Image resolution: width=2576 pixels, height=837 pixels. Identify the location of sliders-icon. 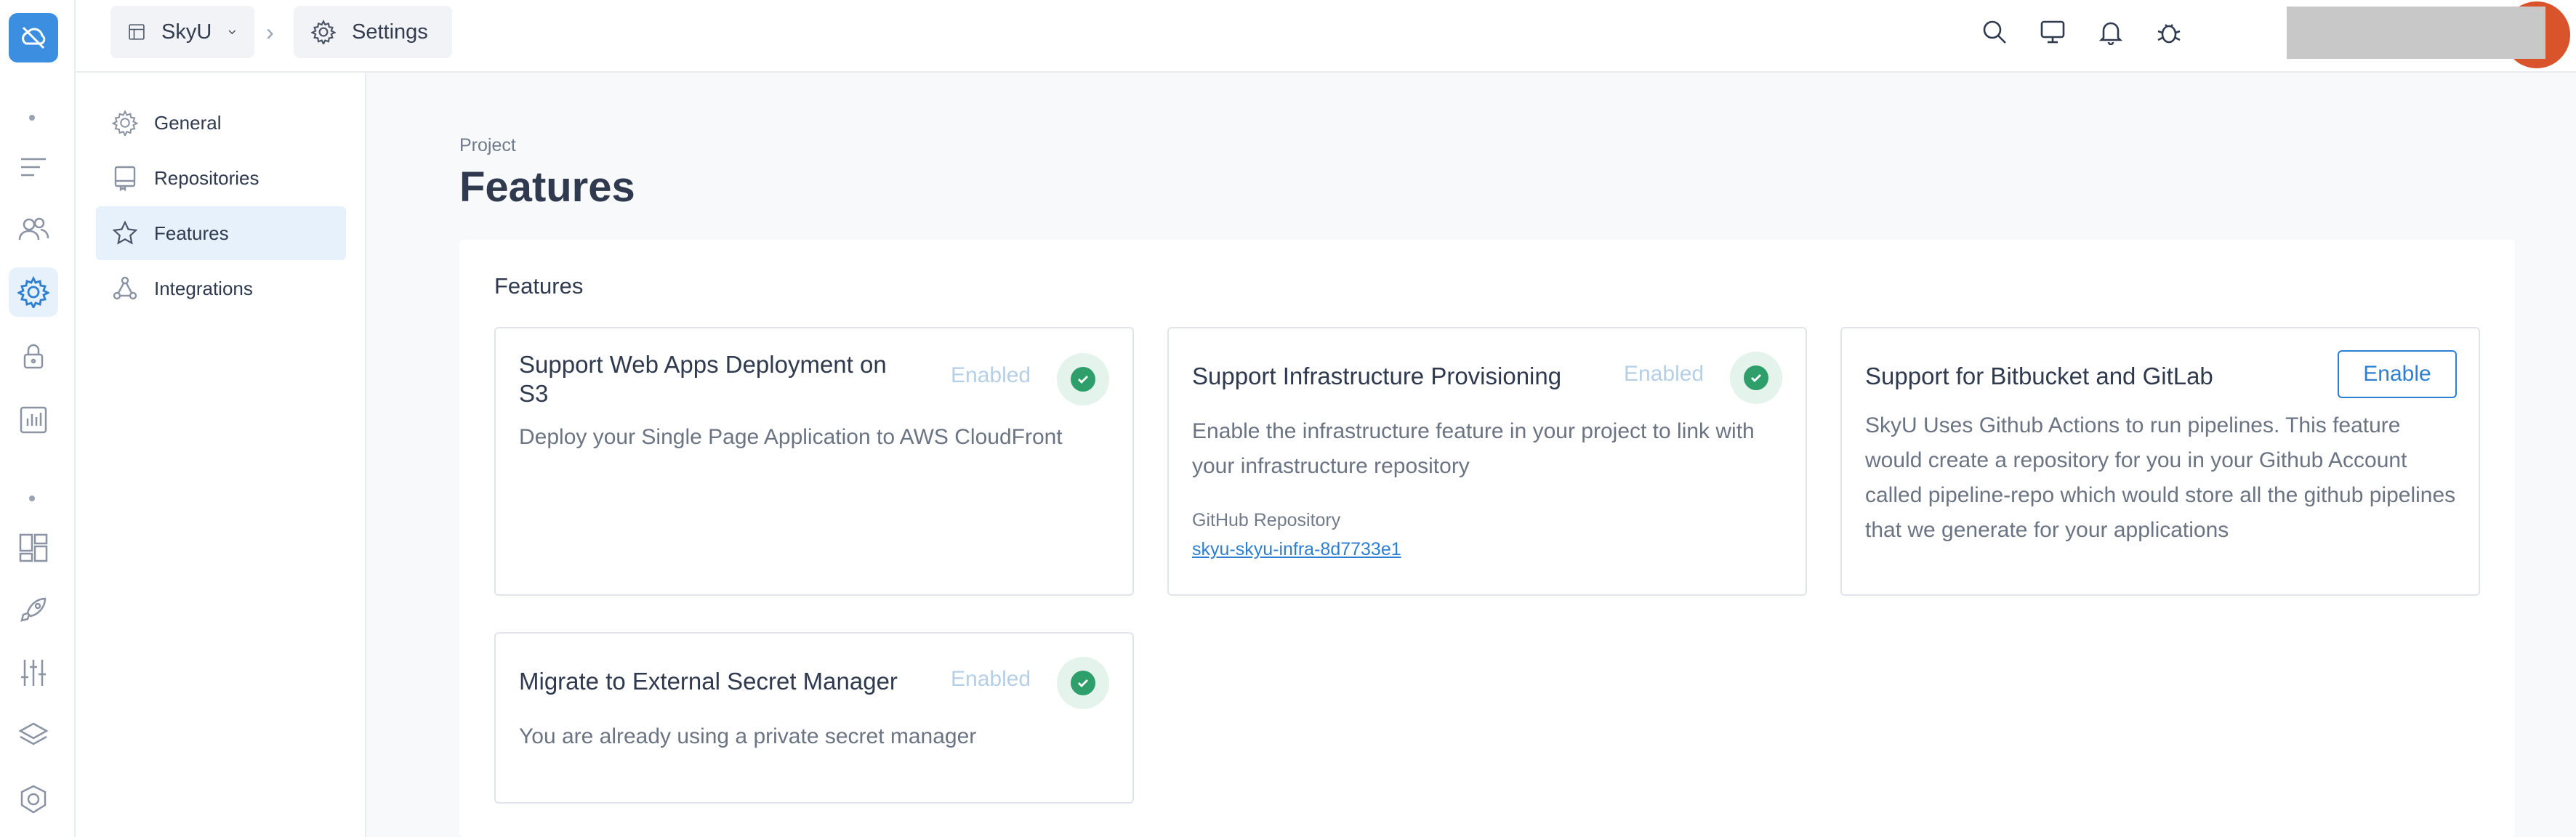
(33, 673).